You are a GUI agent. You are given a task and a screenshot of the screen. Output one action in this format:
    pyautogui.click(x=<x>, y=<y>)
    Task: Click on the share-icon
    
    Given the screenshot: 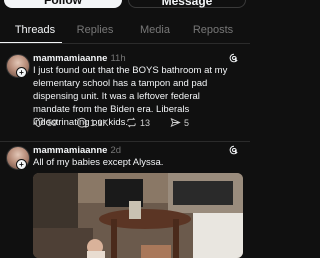 What is the action you would take?
    pyautogui.click(x=175, y=122)
    